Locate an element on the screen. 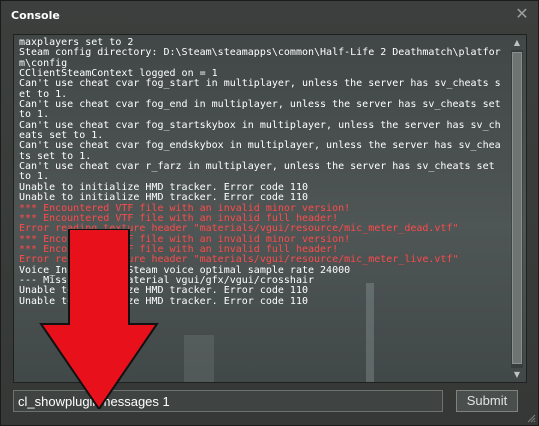  background-pole is located at coordinates (199, 358).